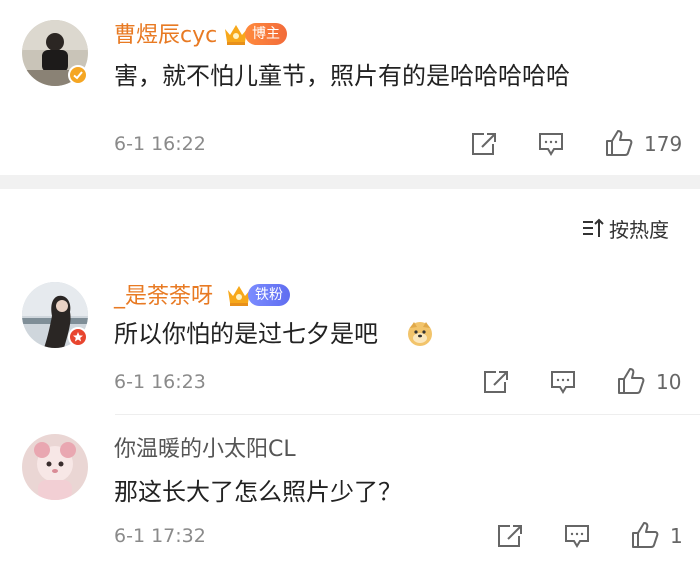 The width and height of the screenshot is (700, 563). Describe the element at coordinates (160, 144) in the screenshot. I see `comment-time: 6-1 16:22` at that location.